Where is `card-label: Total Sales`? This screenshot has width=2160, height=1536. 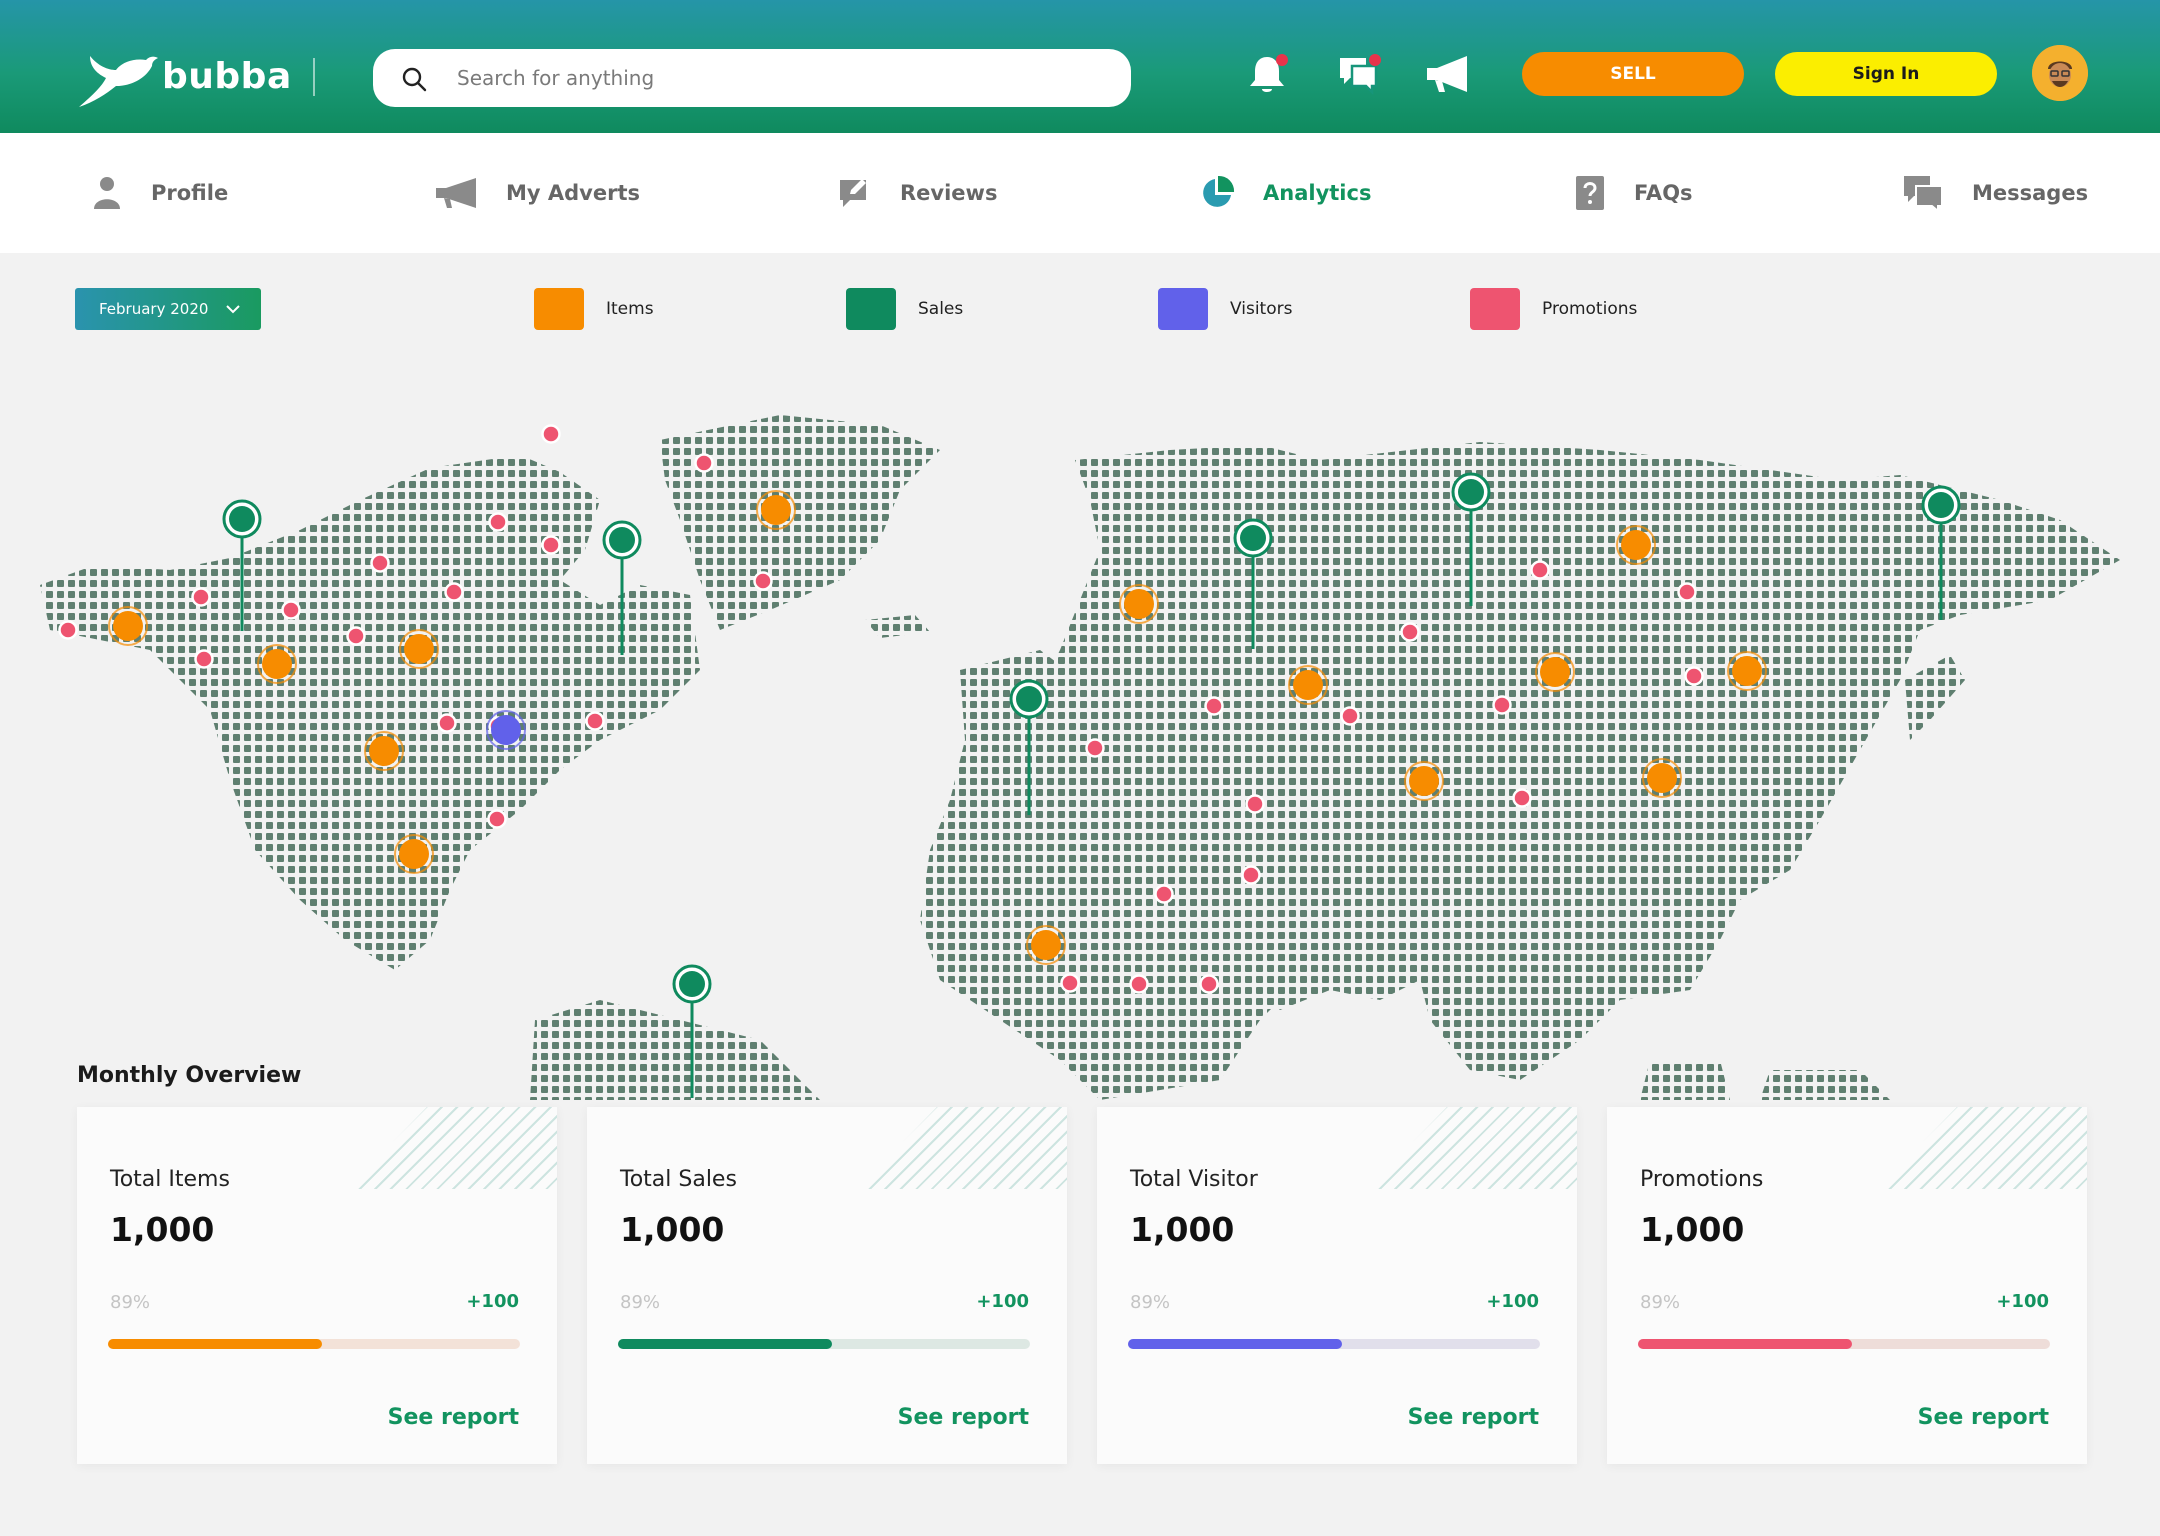
card-label: Total Sales is located at coordinates (678, 1179).